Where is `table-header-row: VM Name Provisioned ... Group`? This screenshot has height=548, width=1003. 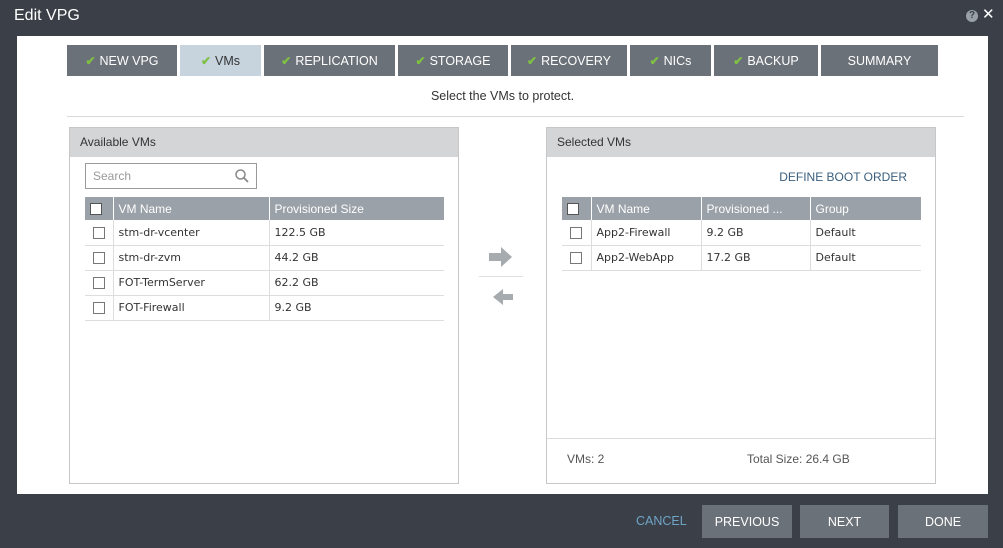 table-header-row: VM Name Provisioned ... Group is located at coordinates (741, 208).